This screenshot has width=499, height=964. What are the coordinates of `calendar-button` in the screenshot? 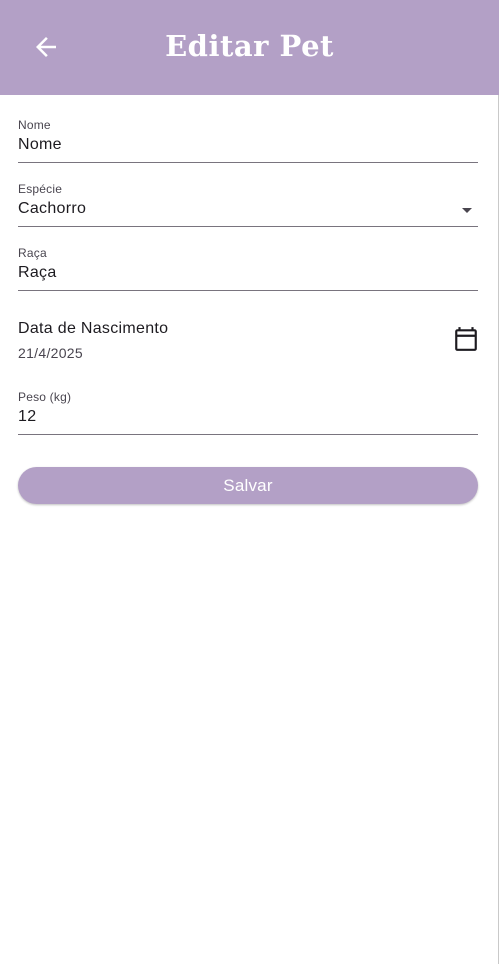 It's located at (466, 339).